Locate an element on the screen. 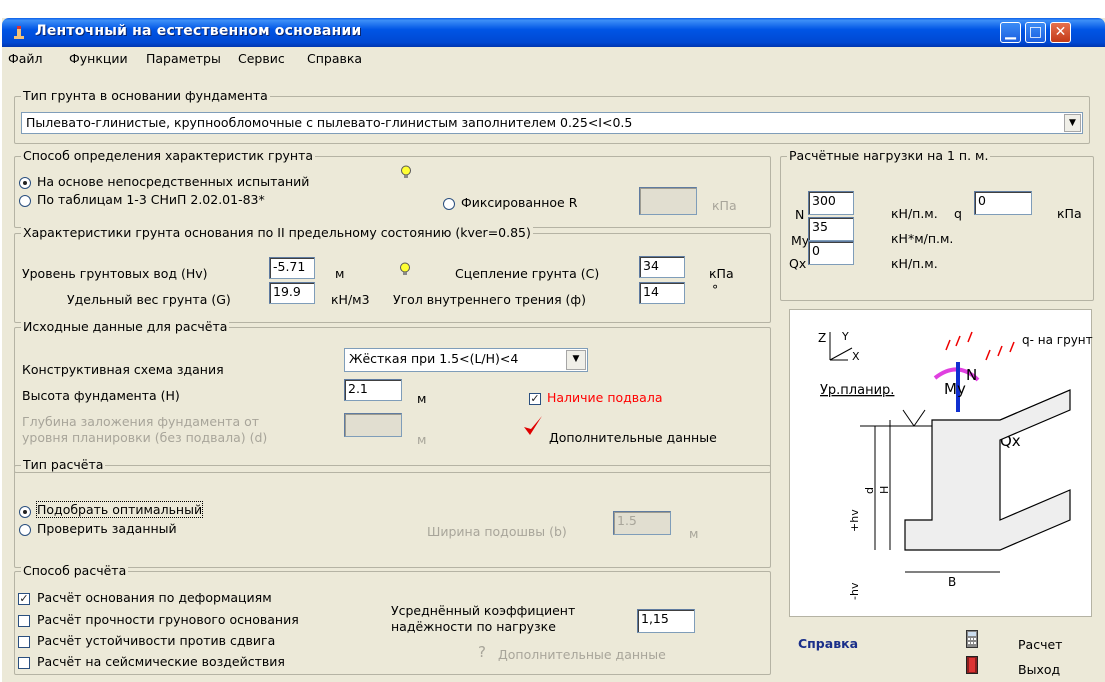  level-label: Ур.планир. is located at coordinates (857, 390).